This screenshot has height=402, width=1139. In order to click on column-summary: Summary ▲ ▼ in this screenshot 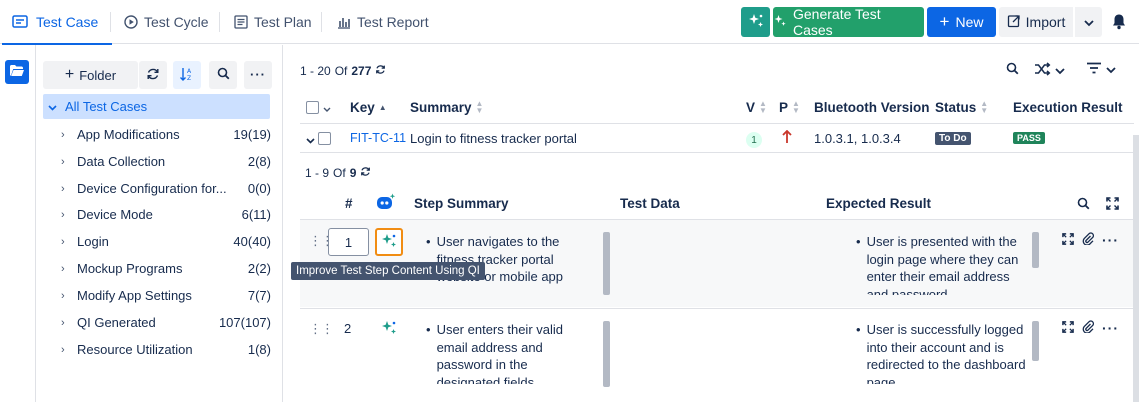, I will do `click(446, 107)`.